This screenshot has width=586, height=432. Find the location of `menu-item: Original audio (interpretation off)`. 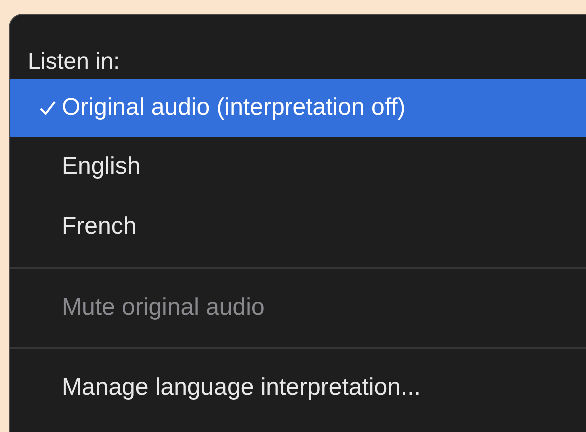

menu-item: Original audio (interpretation off) is located at coordinates (298, 108).